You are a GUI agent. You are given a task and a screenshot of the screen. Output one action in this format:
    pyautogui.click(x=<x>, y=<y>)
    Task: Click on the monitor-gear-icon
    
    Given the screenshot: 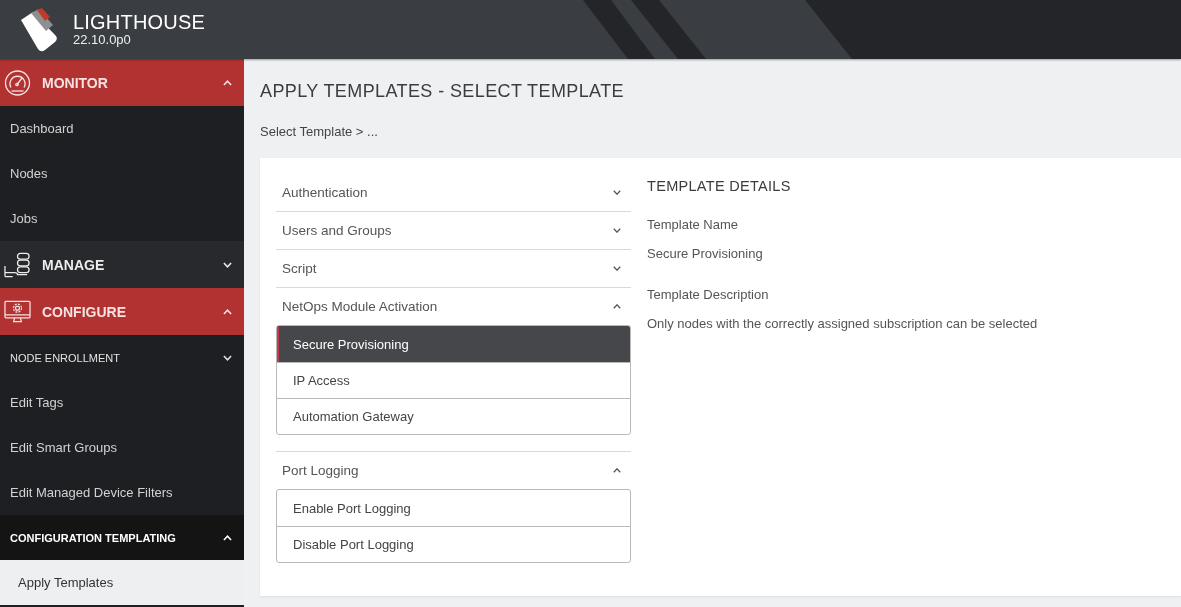 What is the action you would take?
    pyautogui.click(x=17, y=311)
    